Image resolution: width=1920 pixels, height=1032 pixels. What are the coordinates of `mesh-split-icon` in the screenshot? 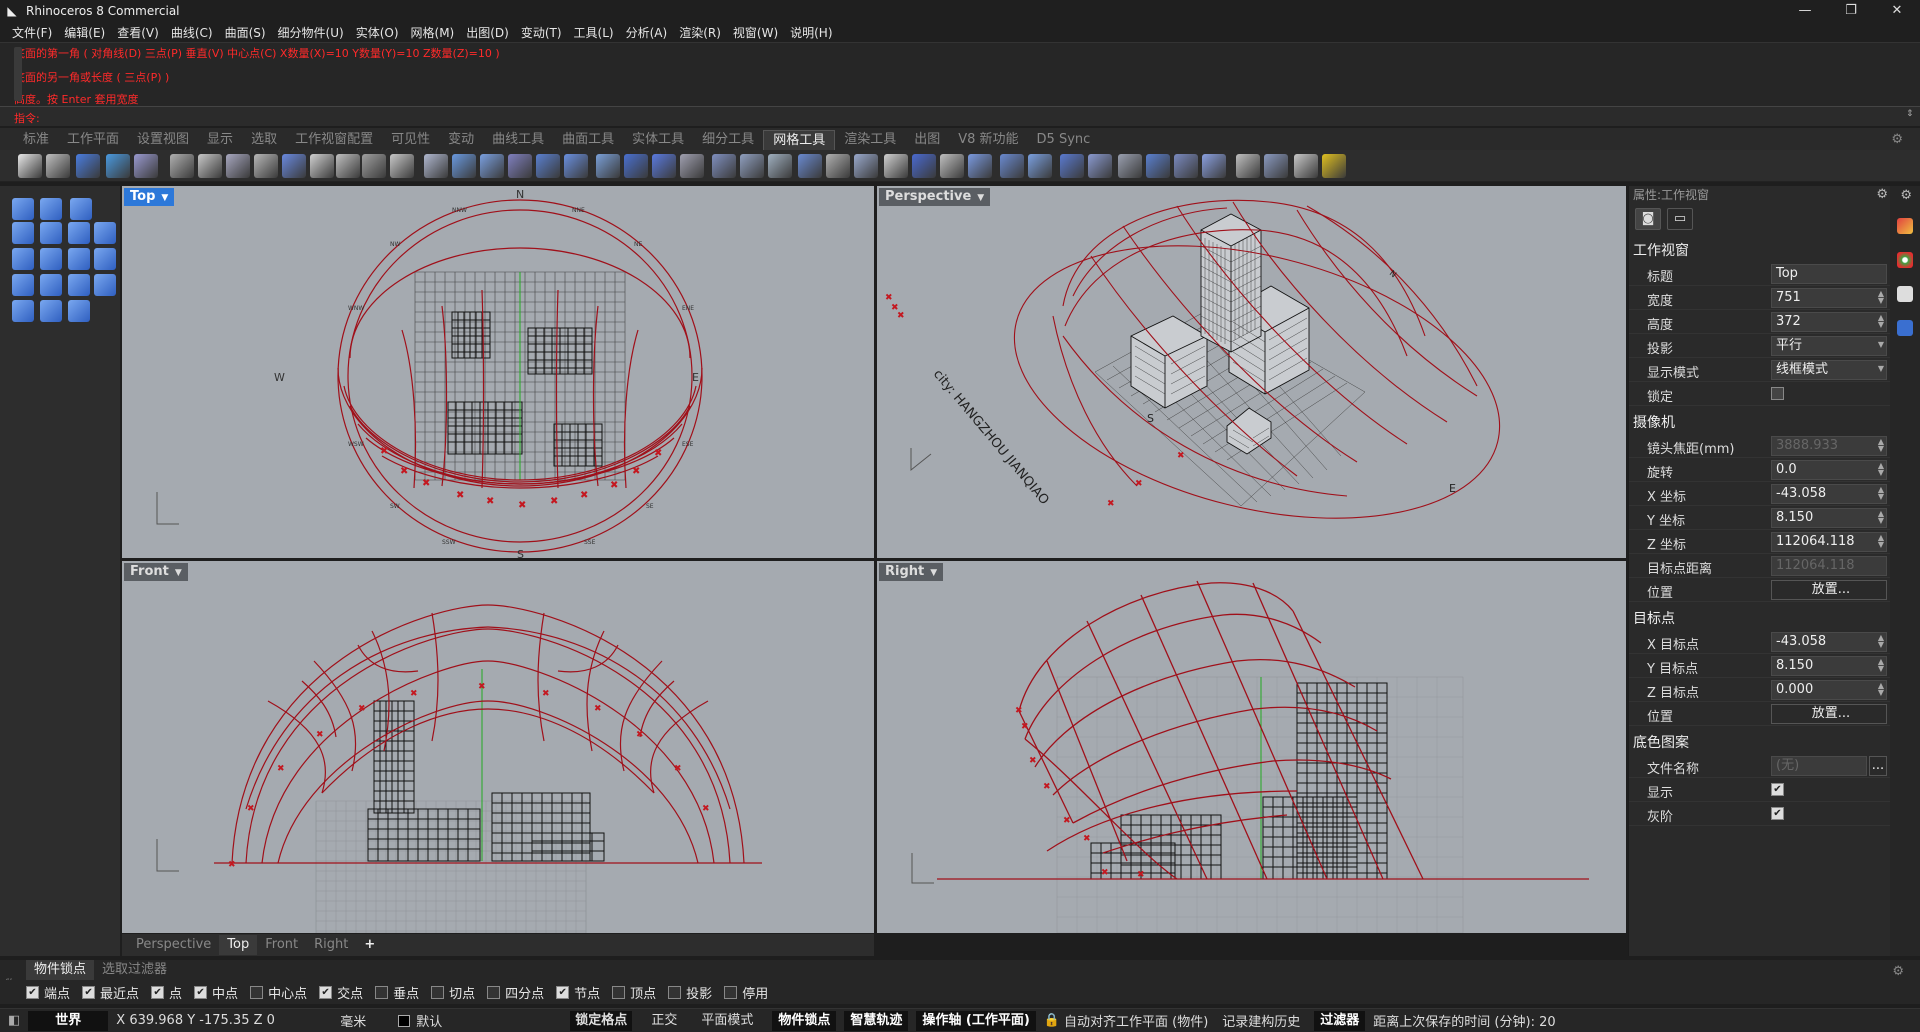 It's located at (374, 166).